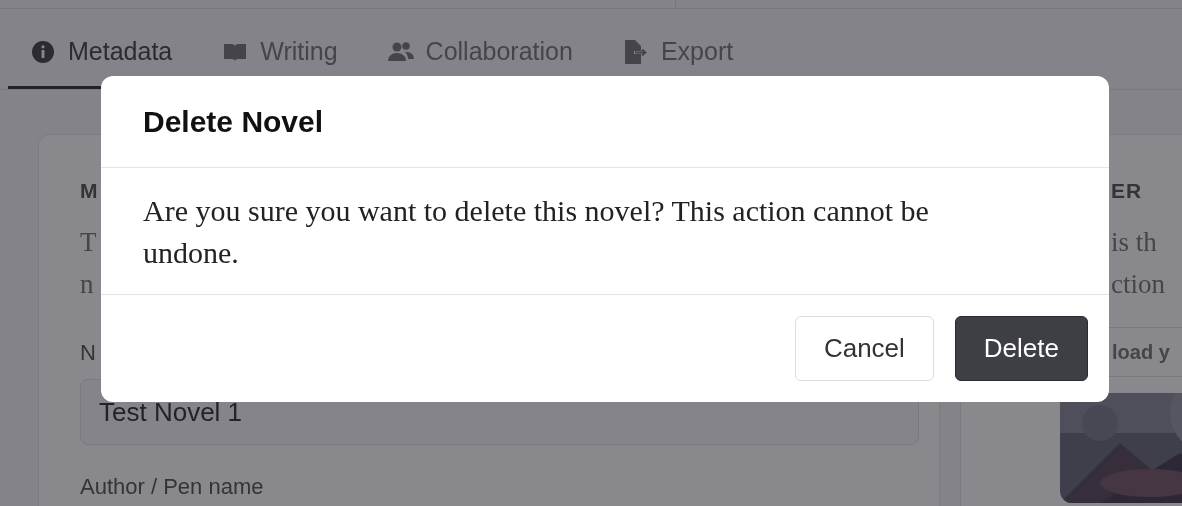  I want to click on tab: Collaboration, so click(483, 57).